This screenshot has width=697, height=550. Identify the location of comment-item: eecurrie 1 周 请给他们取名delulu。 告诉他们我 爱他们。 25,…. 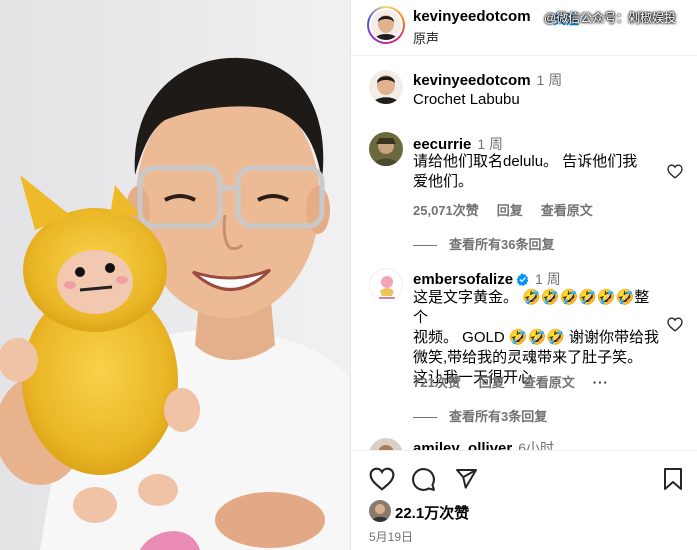
(524, 192).